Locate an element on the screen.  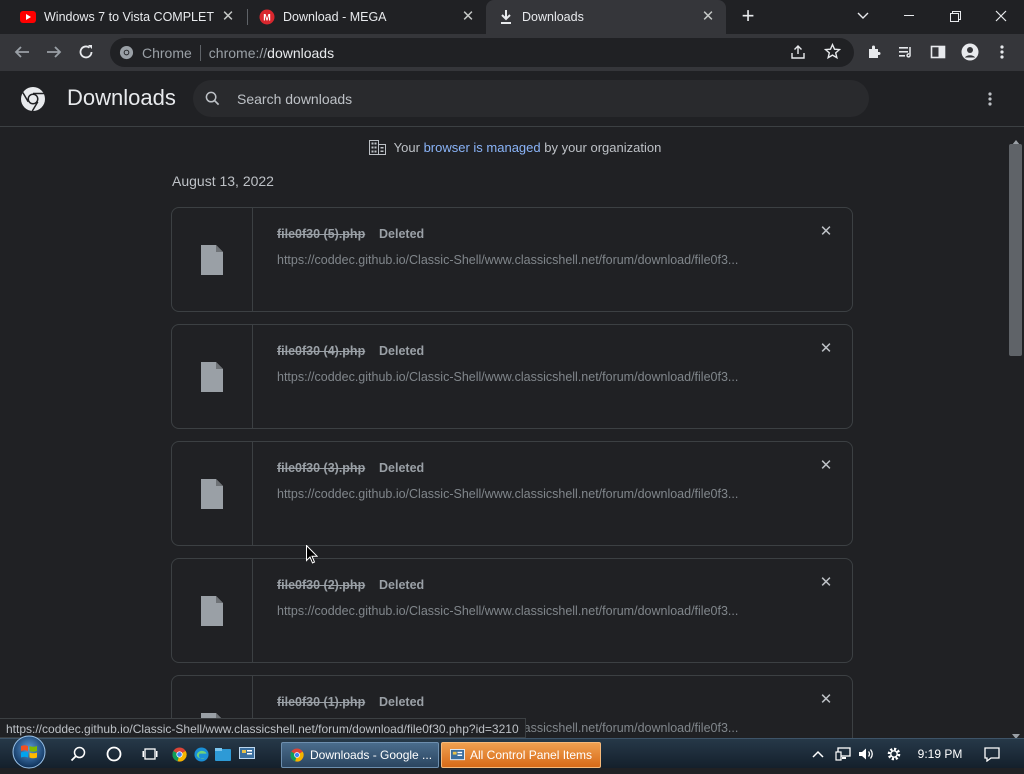
reload-button is located at coordinates (86, 52).